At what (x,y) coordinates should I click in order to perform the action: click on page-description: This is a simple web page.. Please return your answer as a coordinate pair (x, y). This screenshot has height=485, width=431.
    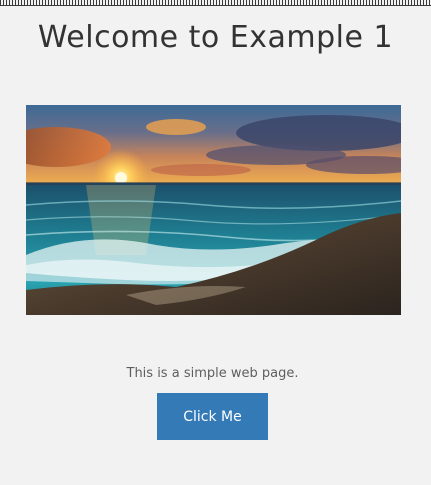
    Looking at the image, I should click on (212, 373).